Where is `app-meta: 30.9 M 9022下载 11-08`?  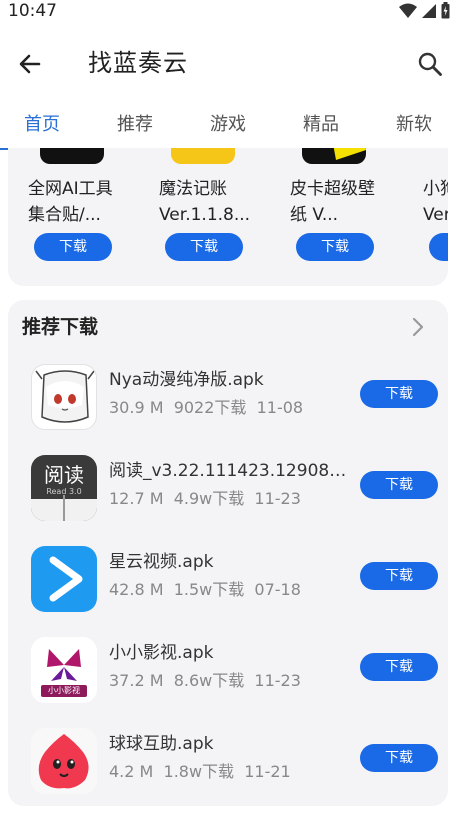
app-meta: 30.9 M 9022下载 11-08 is located at coordinates (206, 408).